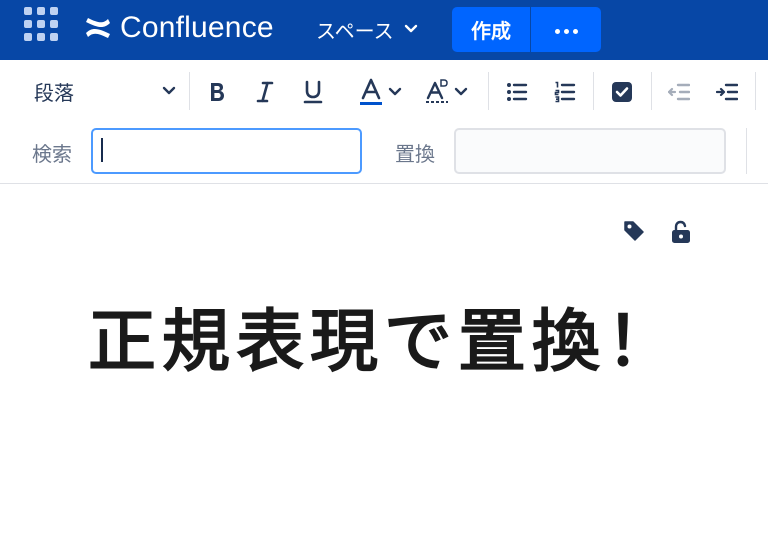  I want to click on outdent-icon, so click(679, 92).